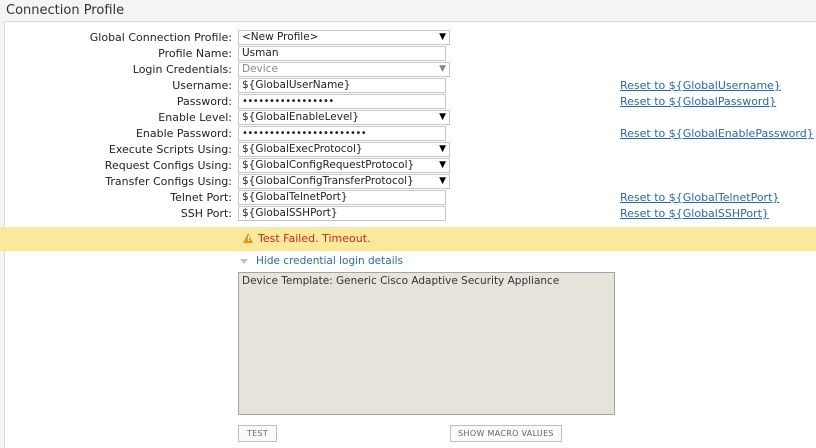 Image resolution: width=816 pixels, height=448 pixels. Describe the element at coordinates (328, 165) in the screenshot. I see `request-configs-value: ${GlobalConfigRequestProtocol}` at that location.